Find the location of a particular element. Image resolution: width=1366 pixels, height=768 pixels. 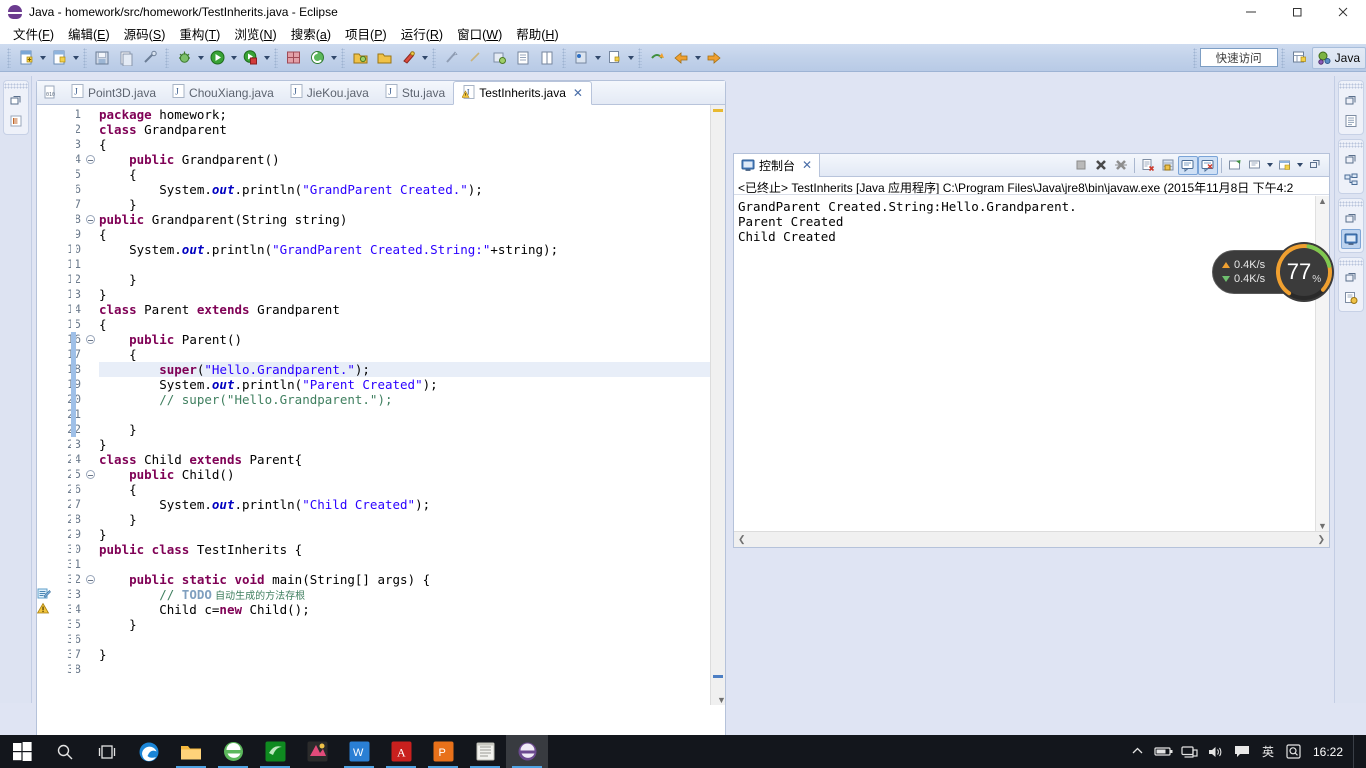

annotation-ruler is located at coordinates (45, 405).